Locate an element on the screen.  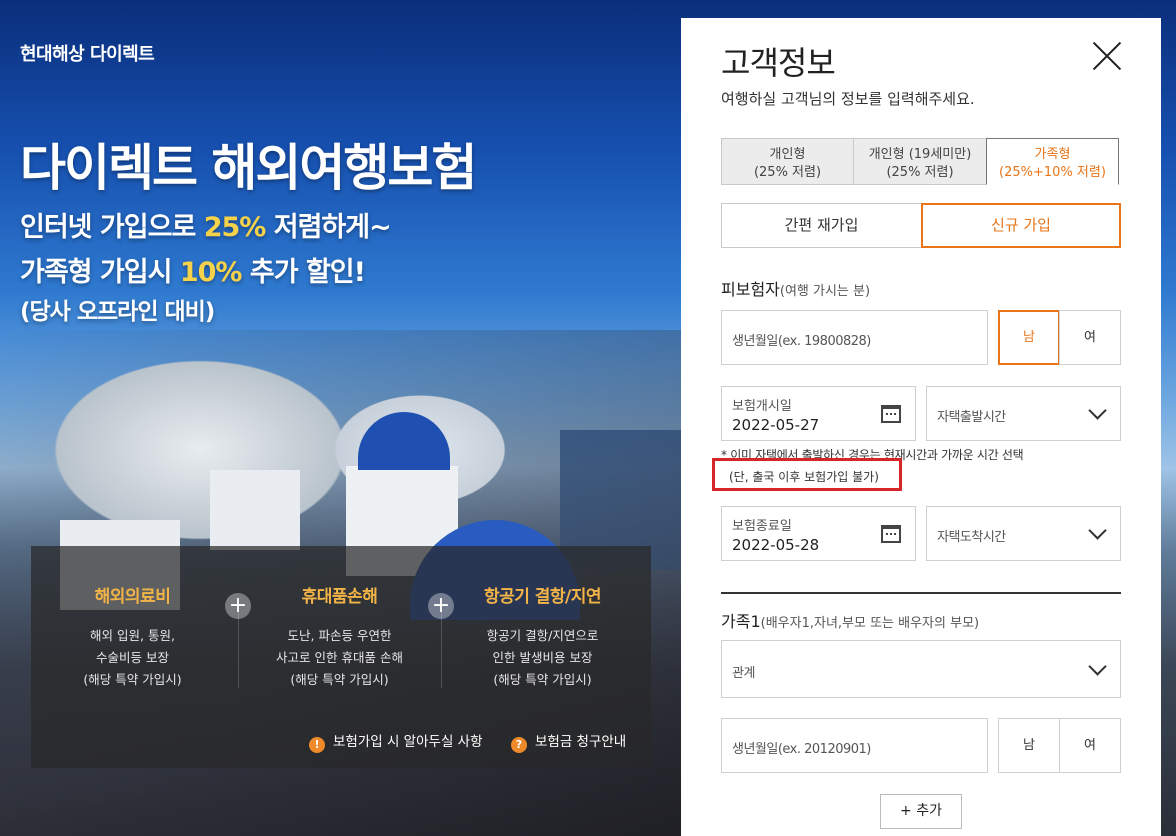
benefit-desc: 해외 입원, 통원, 수술비등 보장 (해당 특약 가입시) is located at coordinates (132, 657).